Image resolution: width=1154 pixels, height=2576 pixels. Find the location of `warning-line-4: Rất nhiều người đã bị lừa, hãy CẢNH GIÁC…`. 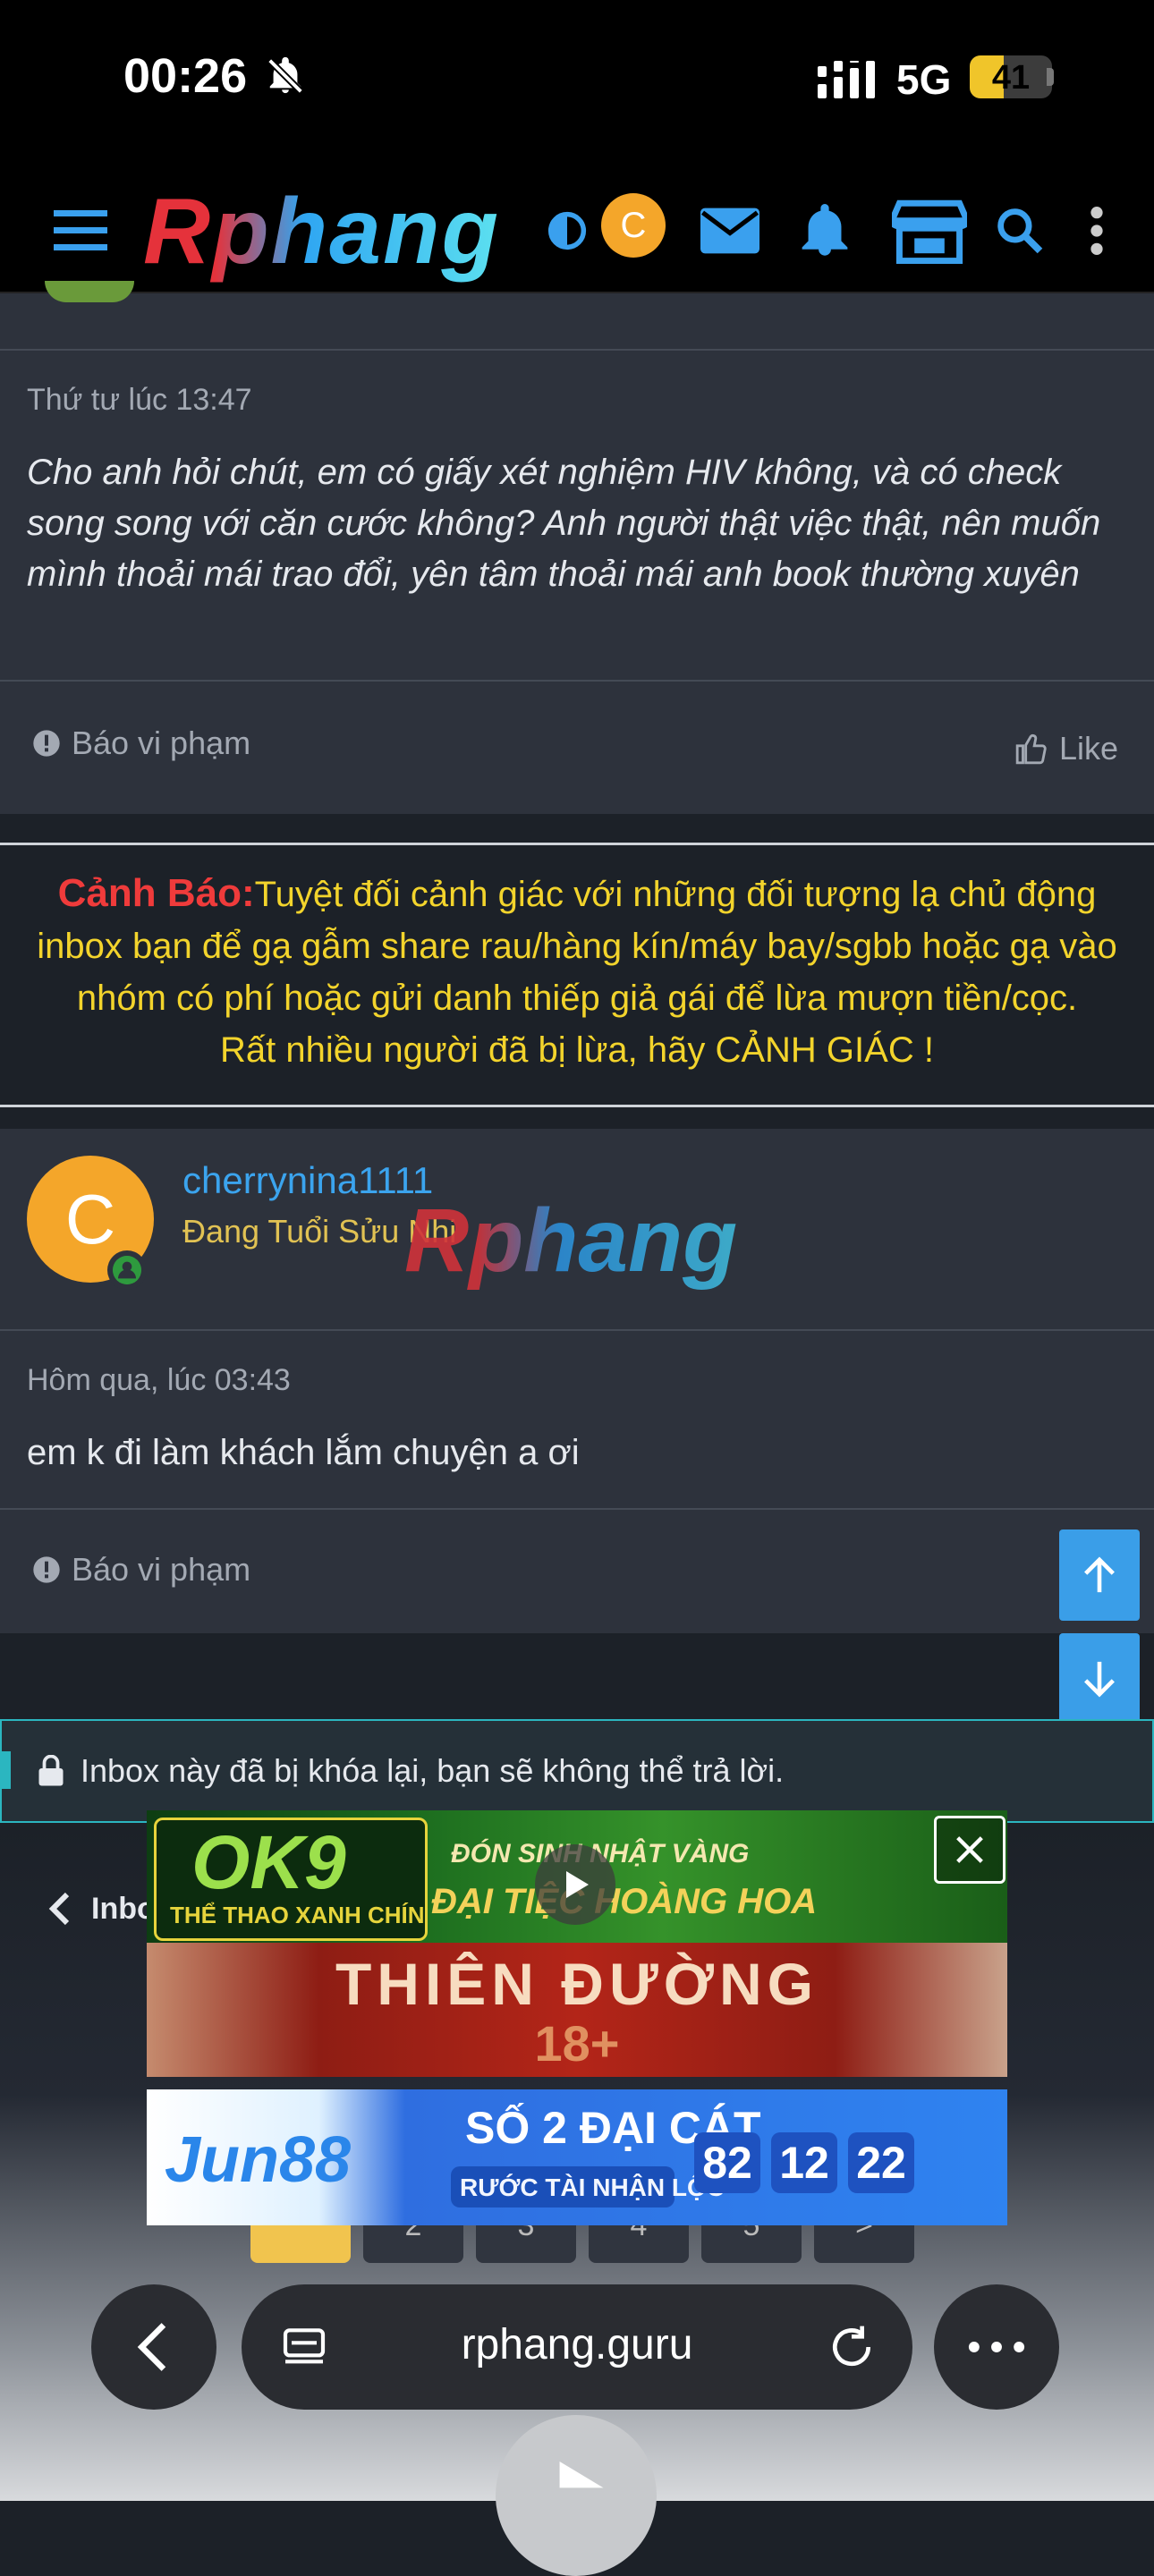

warning-line-4: Rất nhiều người đã bị lừa, hãy CẢNH GIÁC… is located at coordinates (577, 1050).